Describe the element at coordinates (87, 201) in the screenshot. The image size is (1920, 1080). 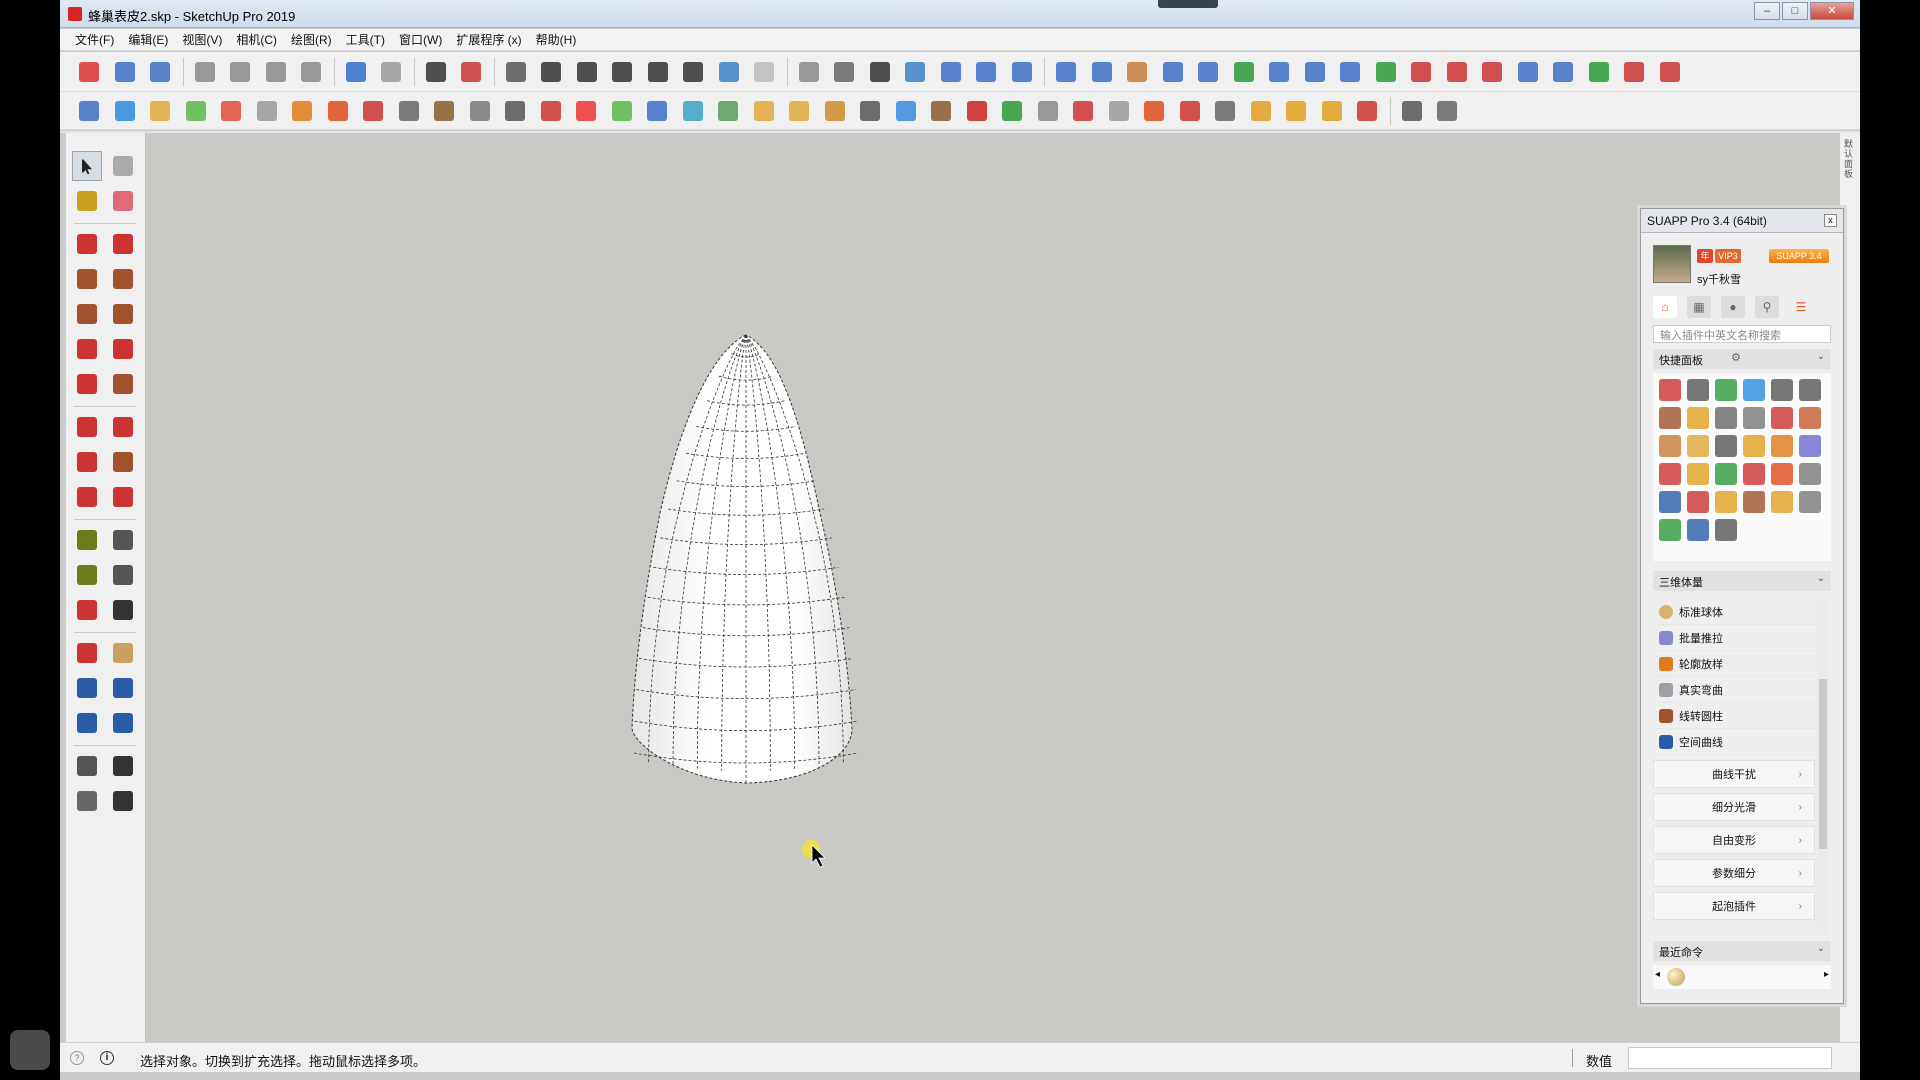
I see `paint-bucket-tool` at that location.